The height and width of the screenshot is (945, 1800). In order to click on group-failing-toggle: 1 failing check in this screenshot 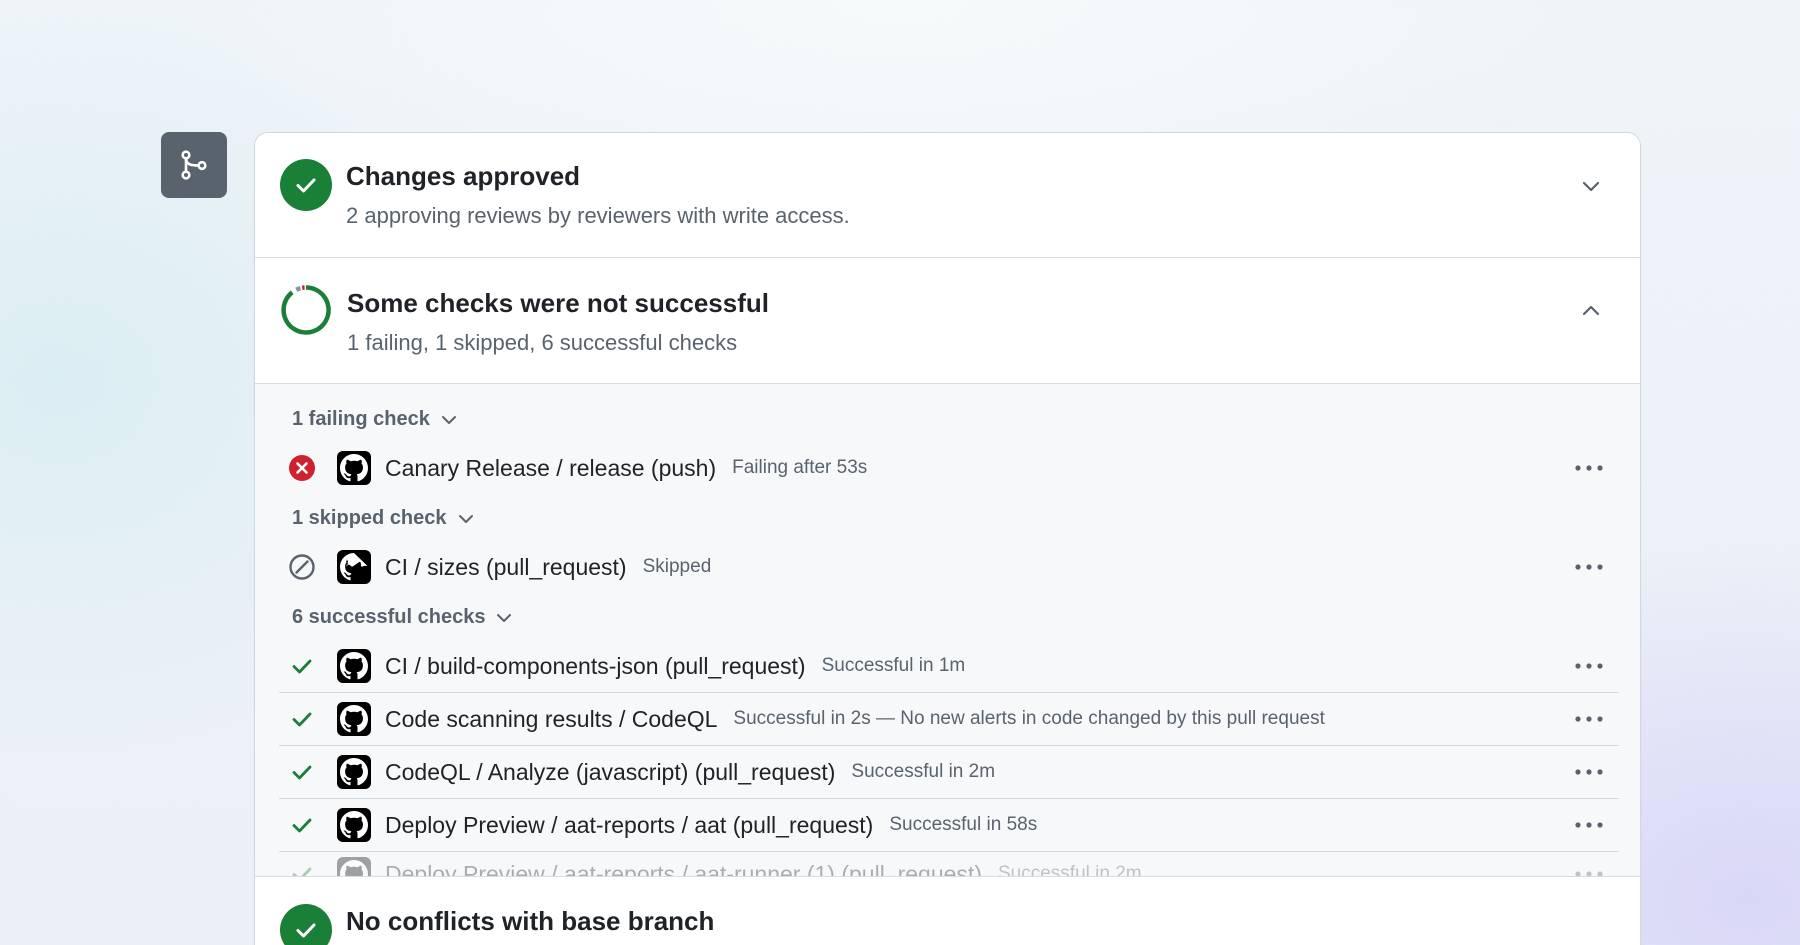, I will do `click(375, 419)`.